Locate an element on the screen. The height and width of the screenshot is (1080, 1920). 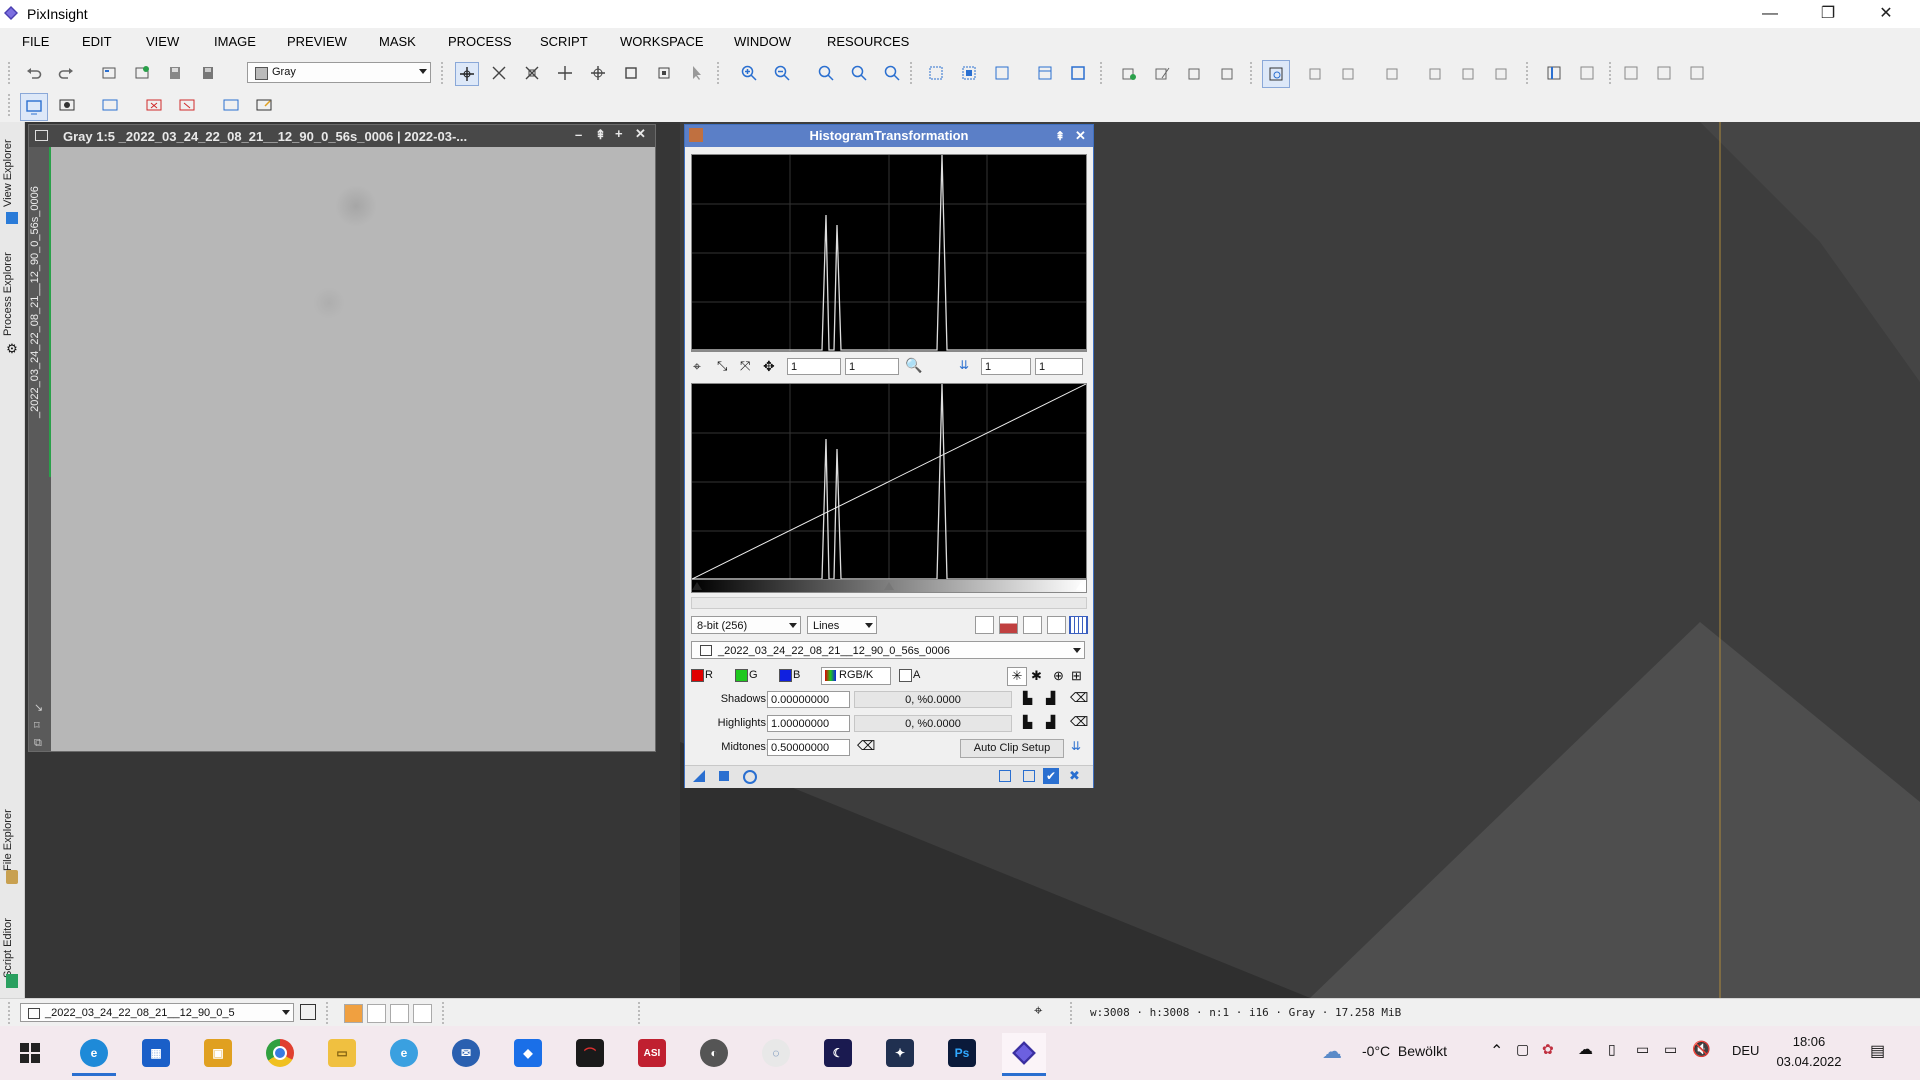
menu-script: SCRIPT is located at coordinates (564, 41).